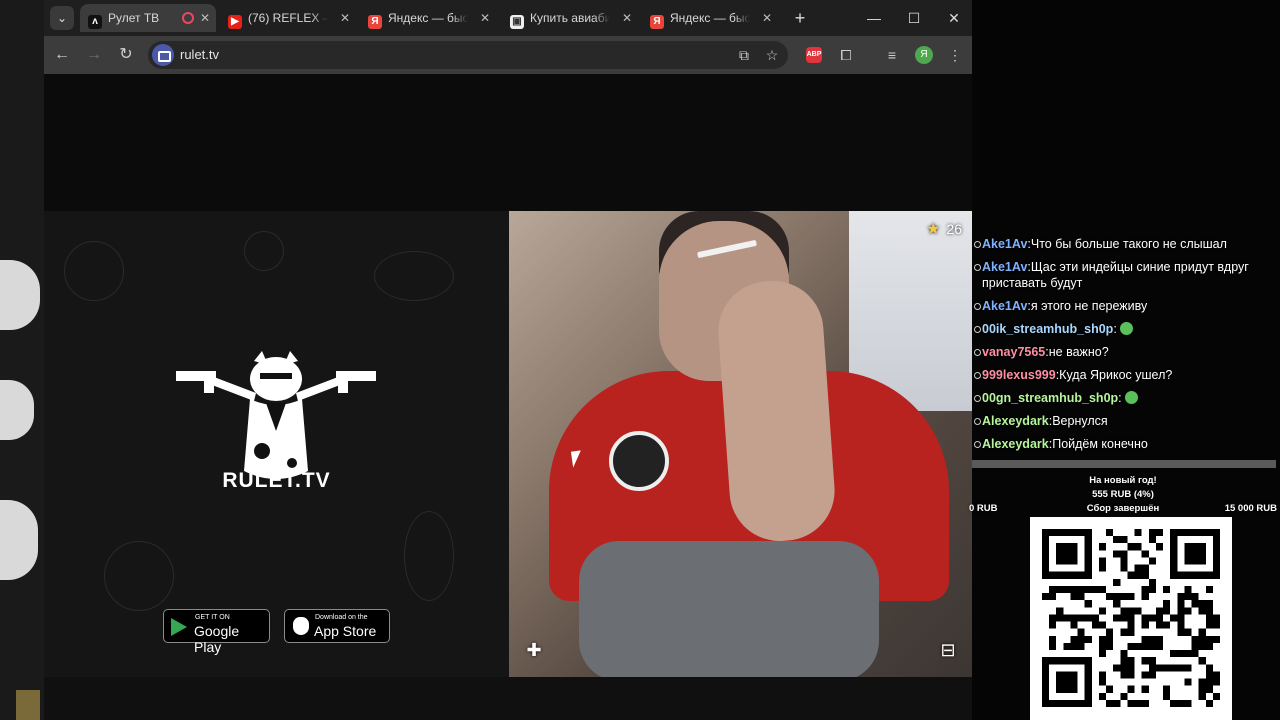 This screenshot has height=720, width=1280. Describe the element at coordinates (1089, 306) in the screenshot. I see `chat-text: я этого не переживу` at that location.